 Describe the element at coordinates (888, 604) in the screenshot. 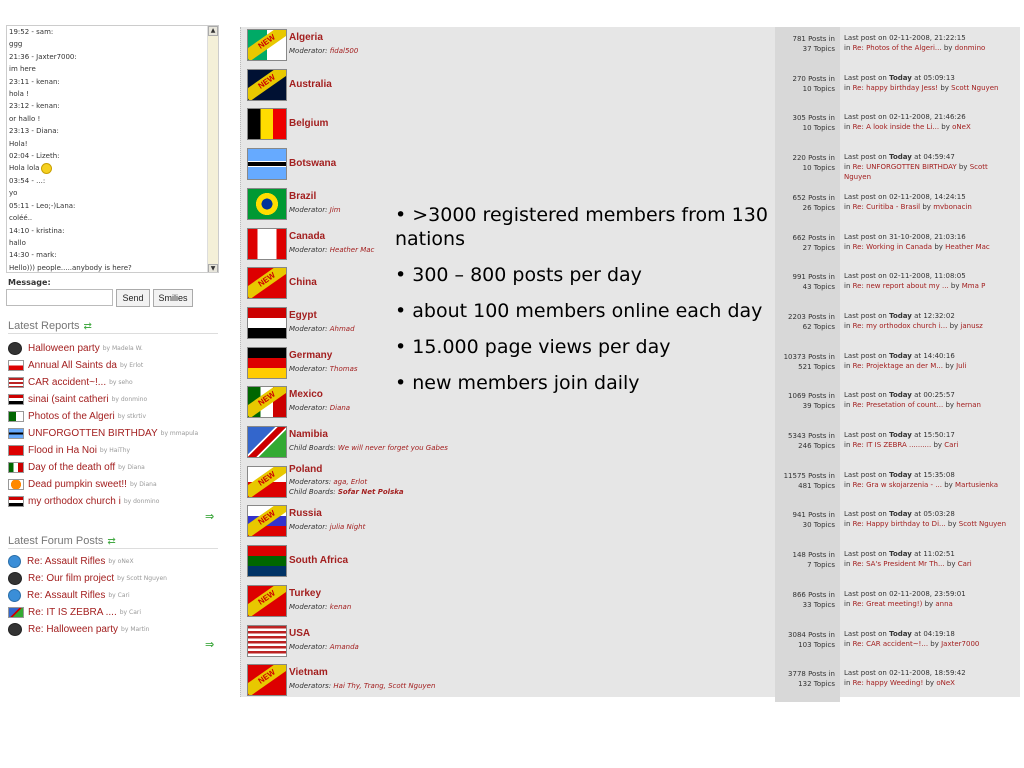

I see `last-post-link: Re: Great meeting!)` at that location.